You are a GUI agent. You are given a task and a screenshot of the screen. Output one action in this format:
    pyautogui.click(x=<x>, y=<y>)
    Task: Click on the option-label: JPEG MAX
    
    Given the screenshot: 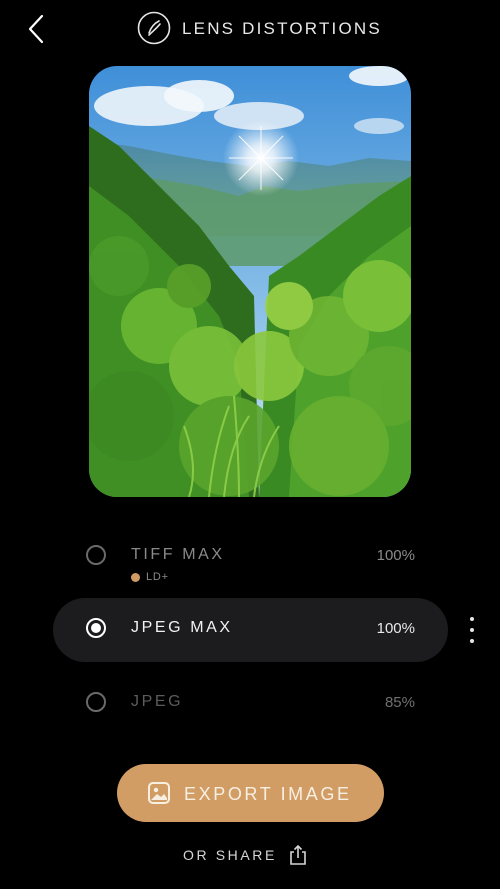 What is the action you would take?
    pyautogui.click(x=182, y=627)
    